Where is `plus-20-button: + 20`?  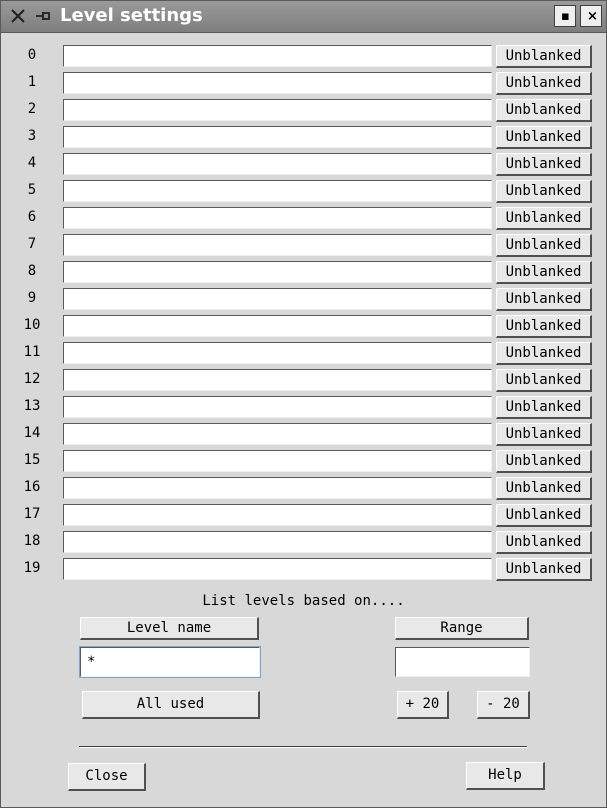 plus-20-button: + 20 is located at coordinates (423, 705).